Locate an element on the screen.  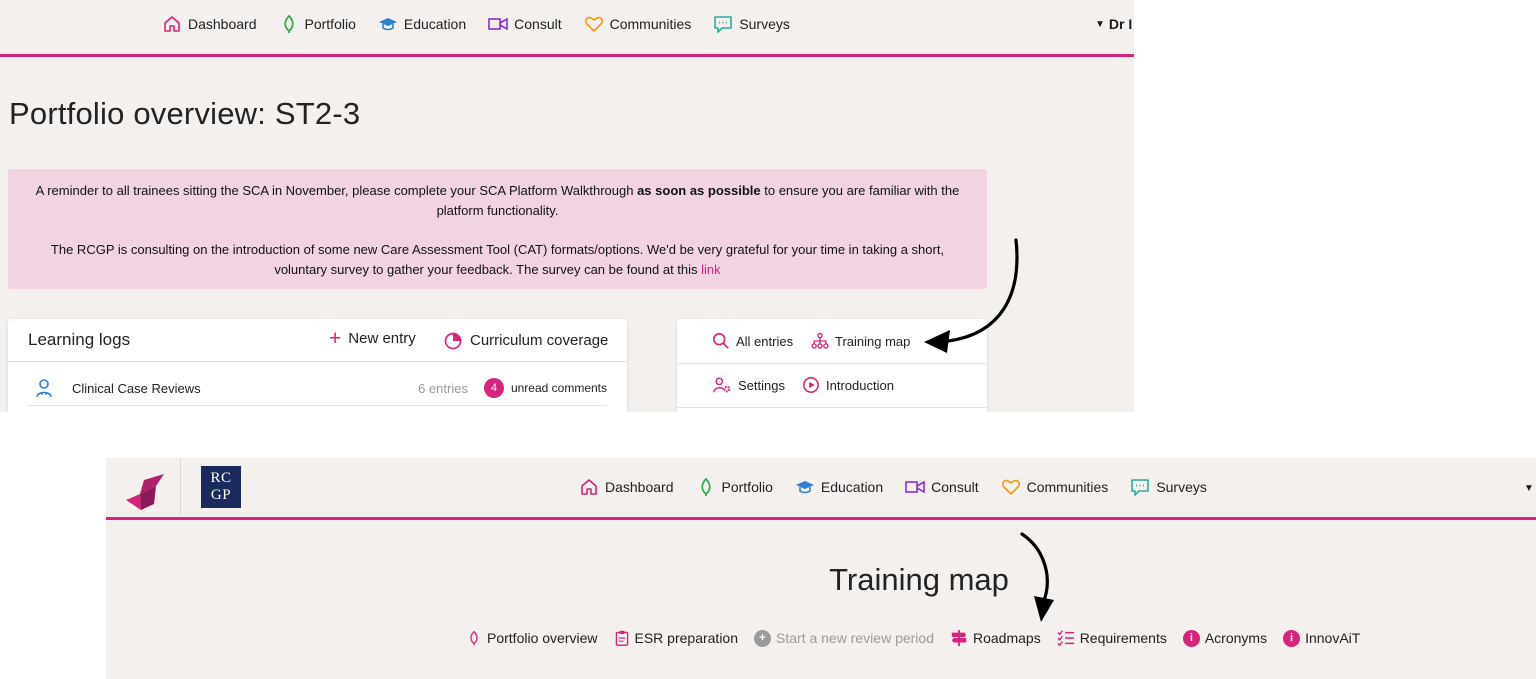
page-title: Training map is located at coordinates (919, 579).